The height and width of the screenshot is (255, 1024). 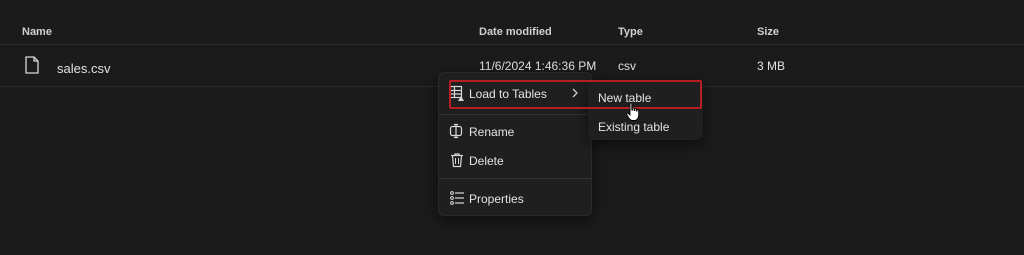 What do you see at coordinates (84, 68) in the screenshot?
I see `file-name: sales.csv` at bounding box center [84, 68].